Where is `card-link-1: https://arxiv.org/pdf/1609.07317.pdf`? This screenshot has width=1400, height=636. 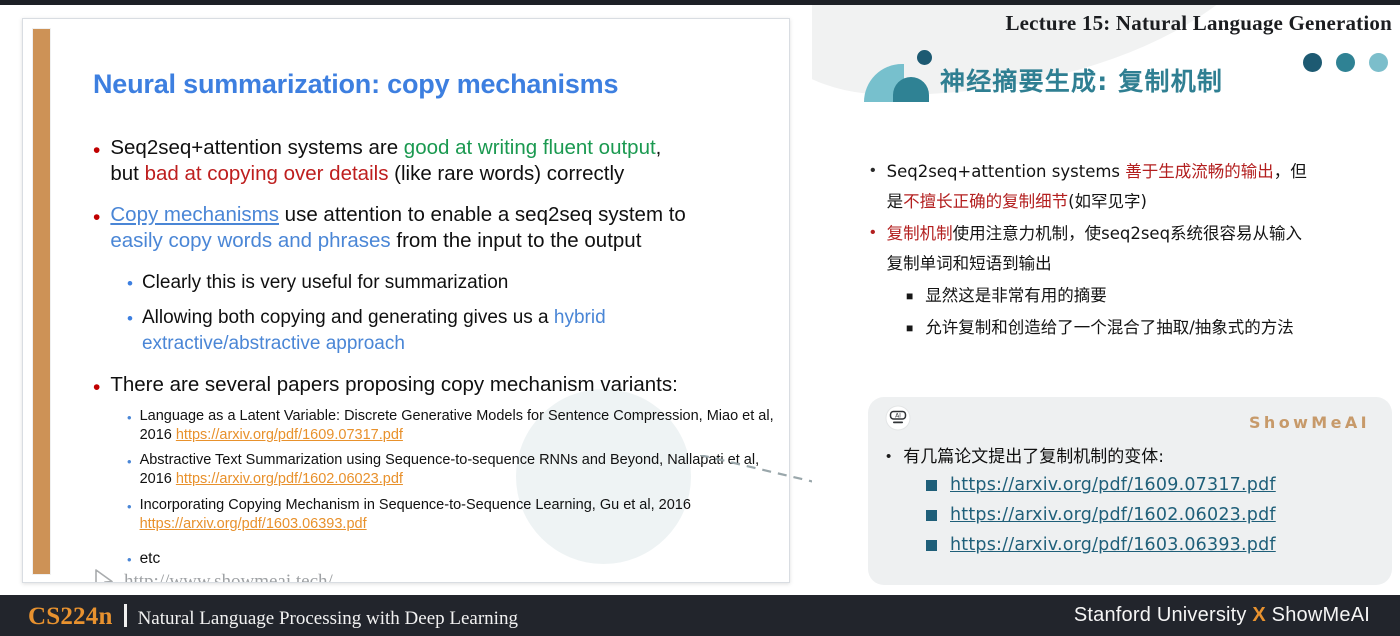 card-link-1: https://arxiv.org/pdf/1609.07317.pdf is located at coordinates (1113, 485).